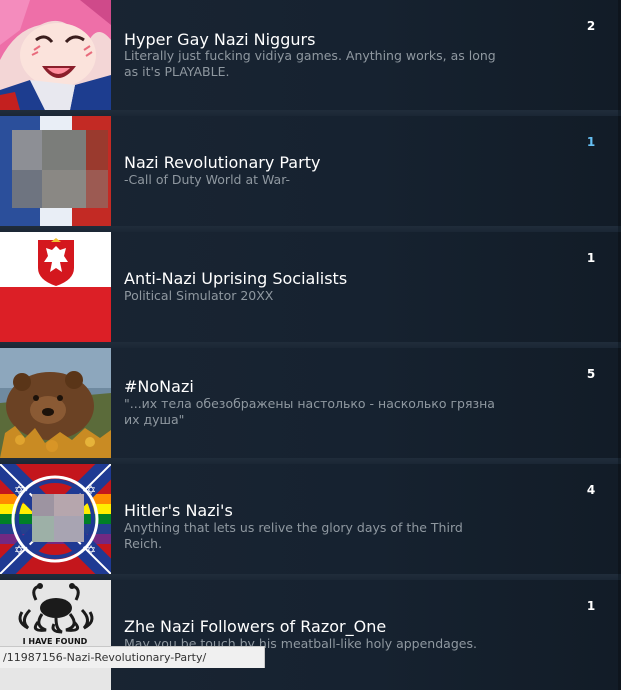 Image resolution: width=621 pixels, height=690 pixels. I want to click on spaghetti-monster-avatar-icon: I HAVE FOUND, so click(55, 635).